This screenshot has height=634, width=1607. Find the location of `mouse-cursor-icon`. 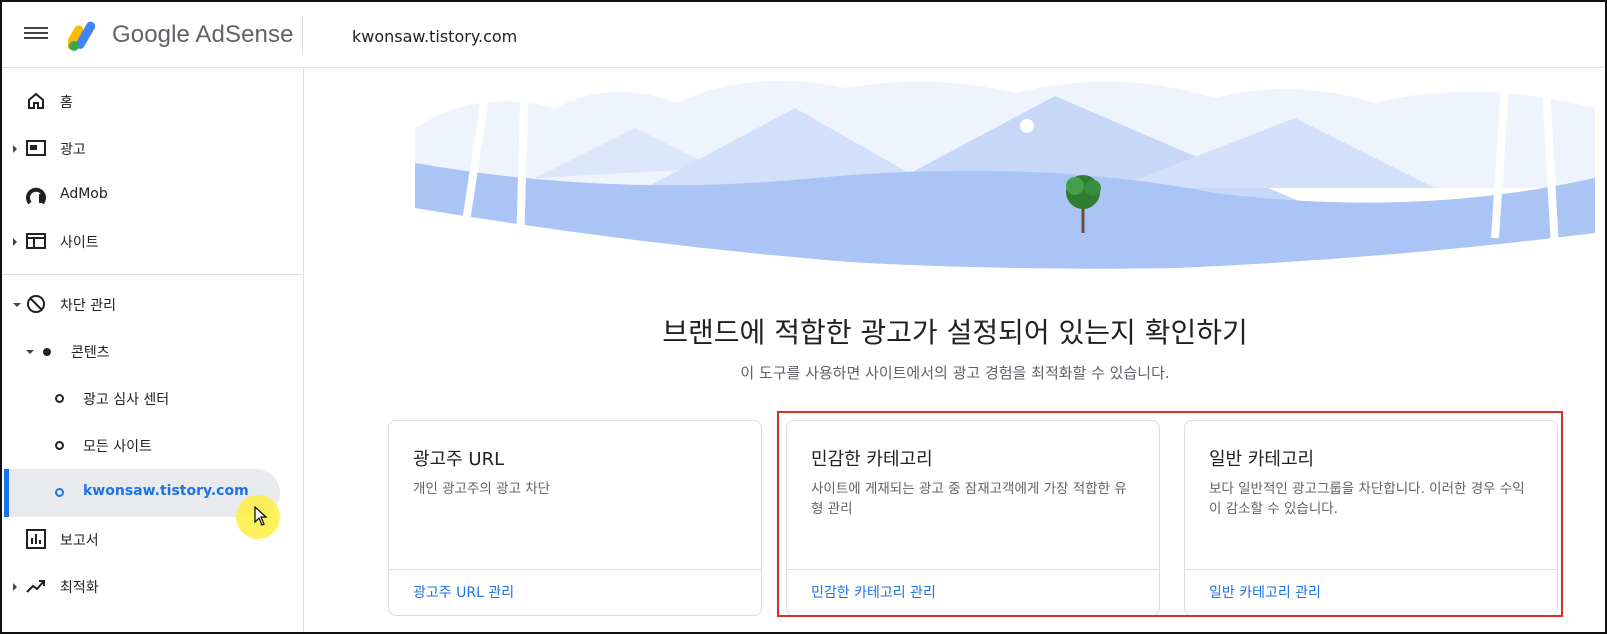

mouse-cursor-icon is located at coordinates (261, 516).